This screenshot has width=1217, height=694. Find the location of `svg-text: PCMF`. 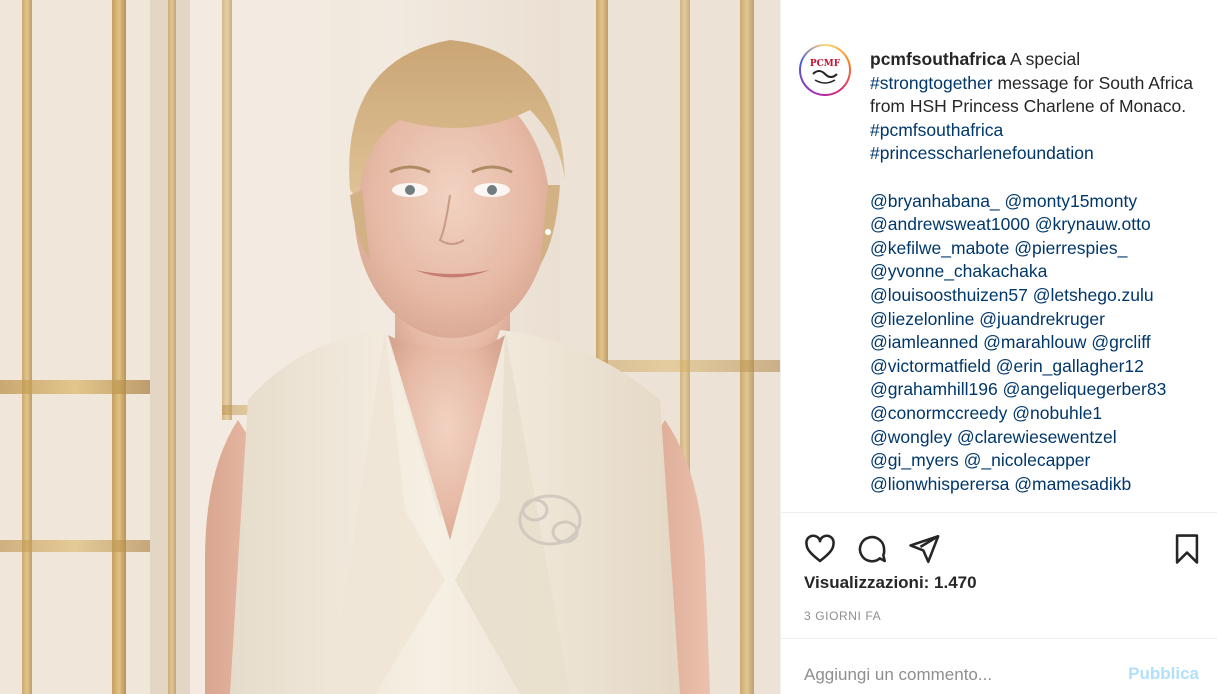

svg-text: PCMF is located at coordinates (825, 64).